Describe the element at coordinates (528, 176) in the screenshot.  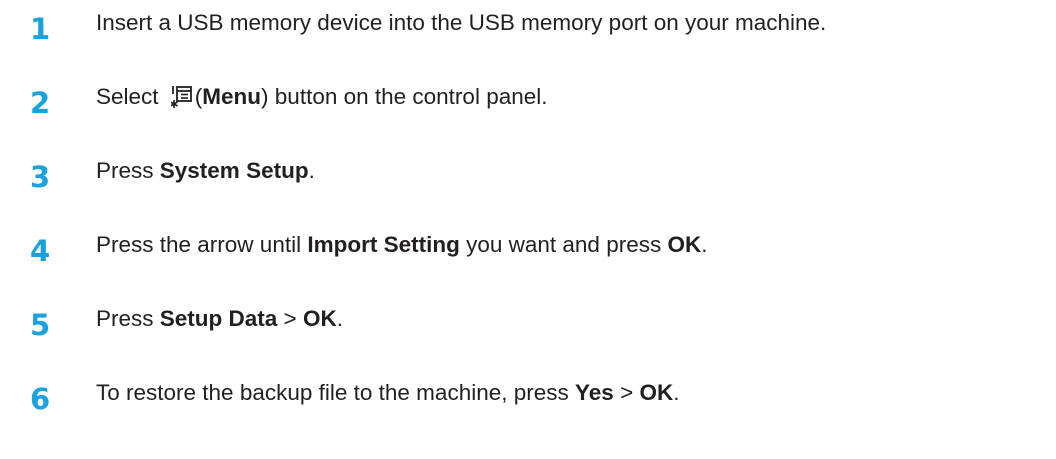
I see `step-3: 3 Press System Setup.` at that location.